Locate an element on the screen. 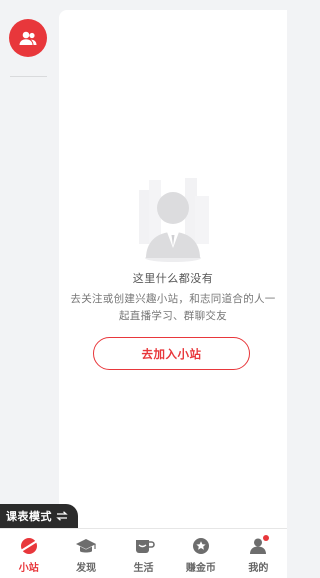  empty-person-illustration is located at coordinates (174, 220).